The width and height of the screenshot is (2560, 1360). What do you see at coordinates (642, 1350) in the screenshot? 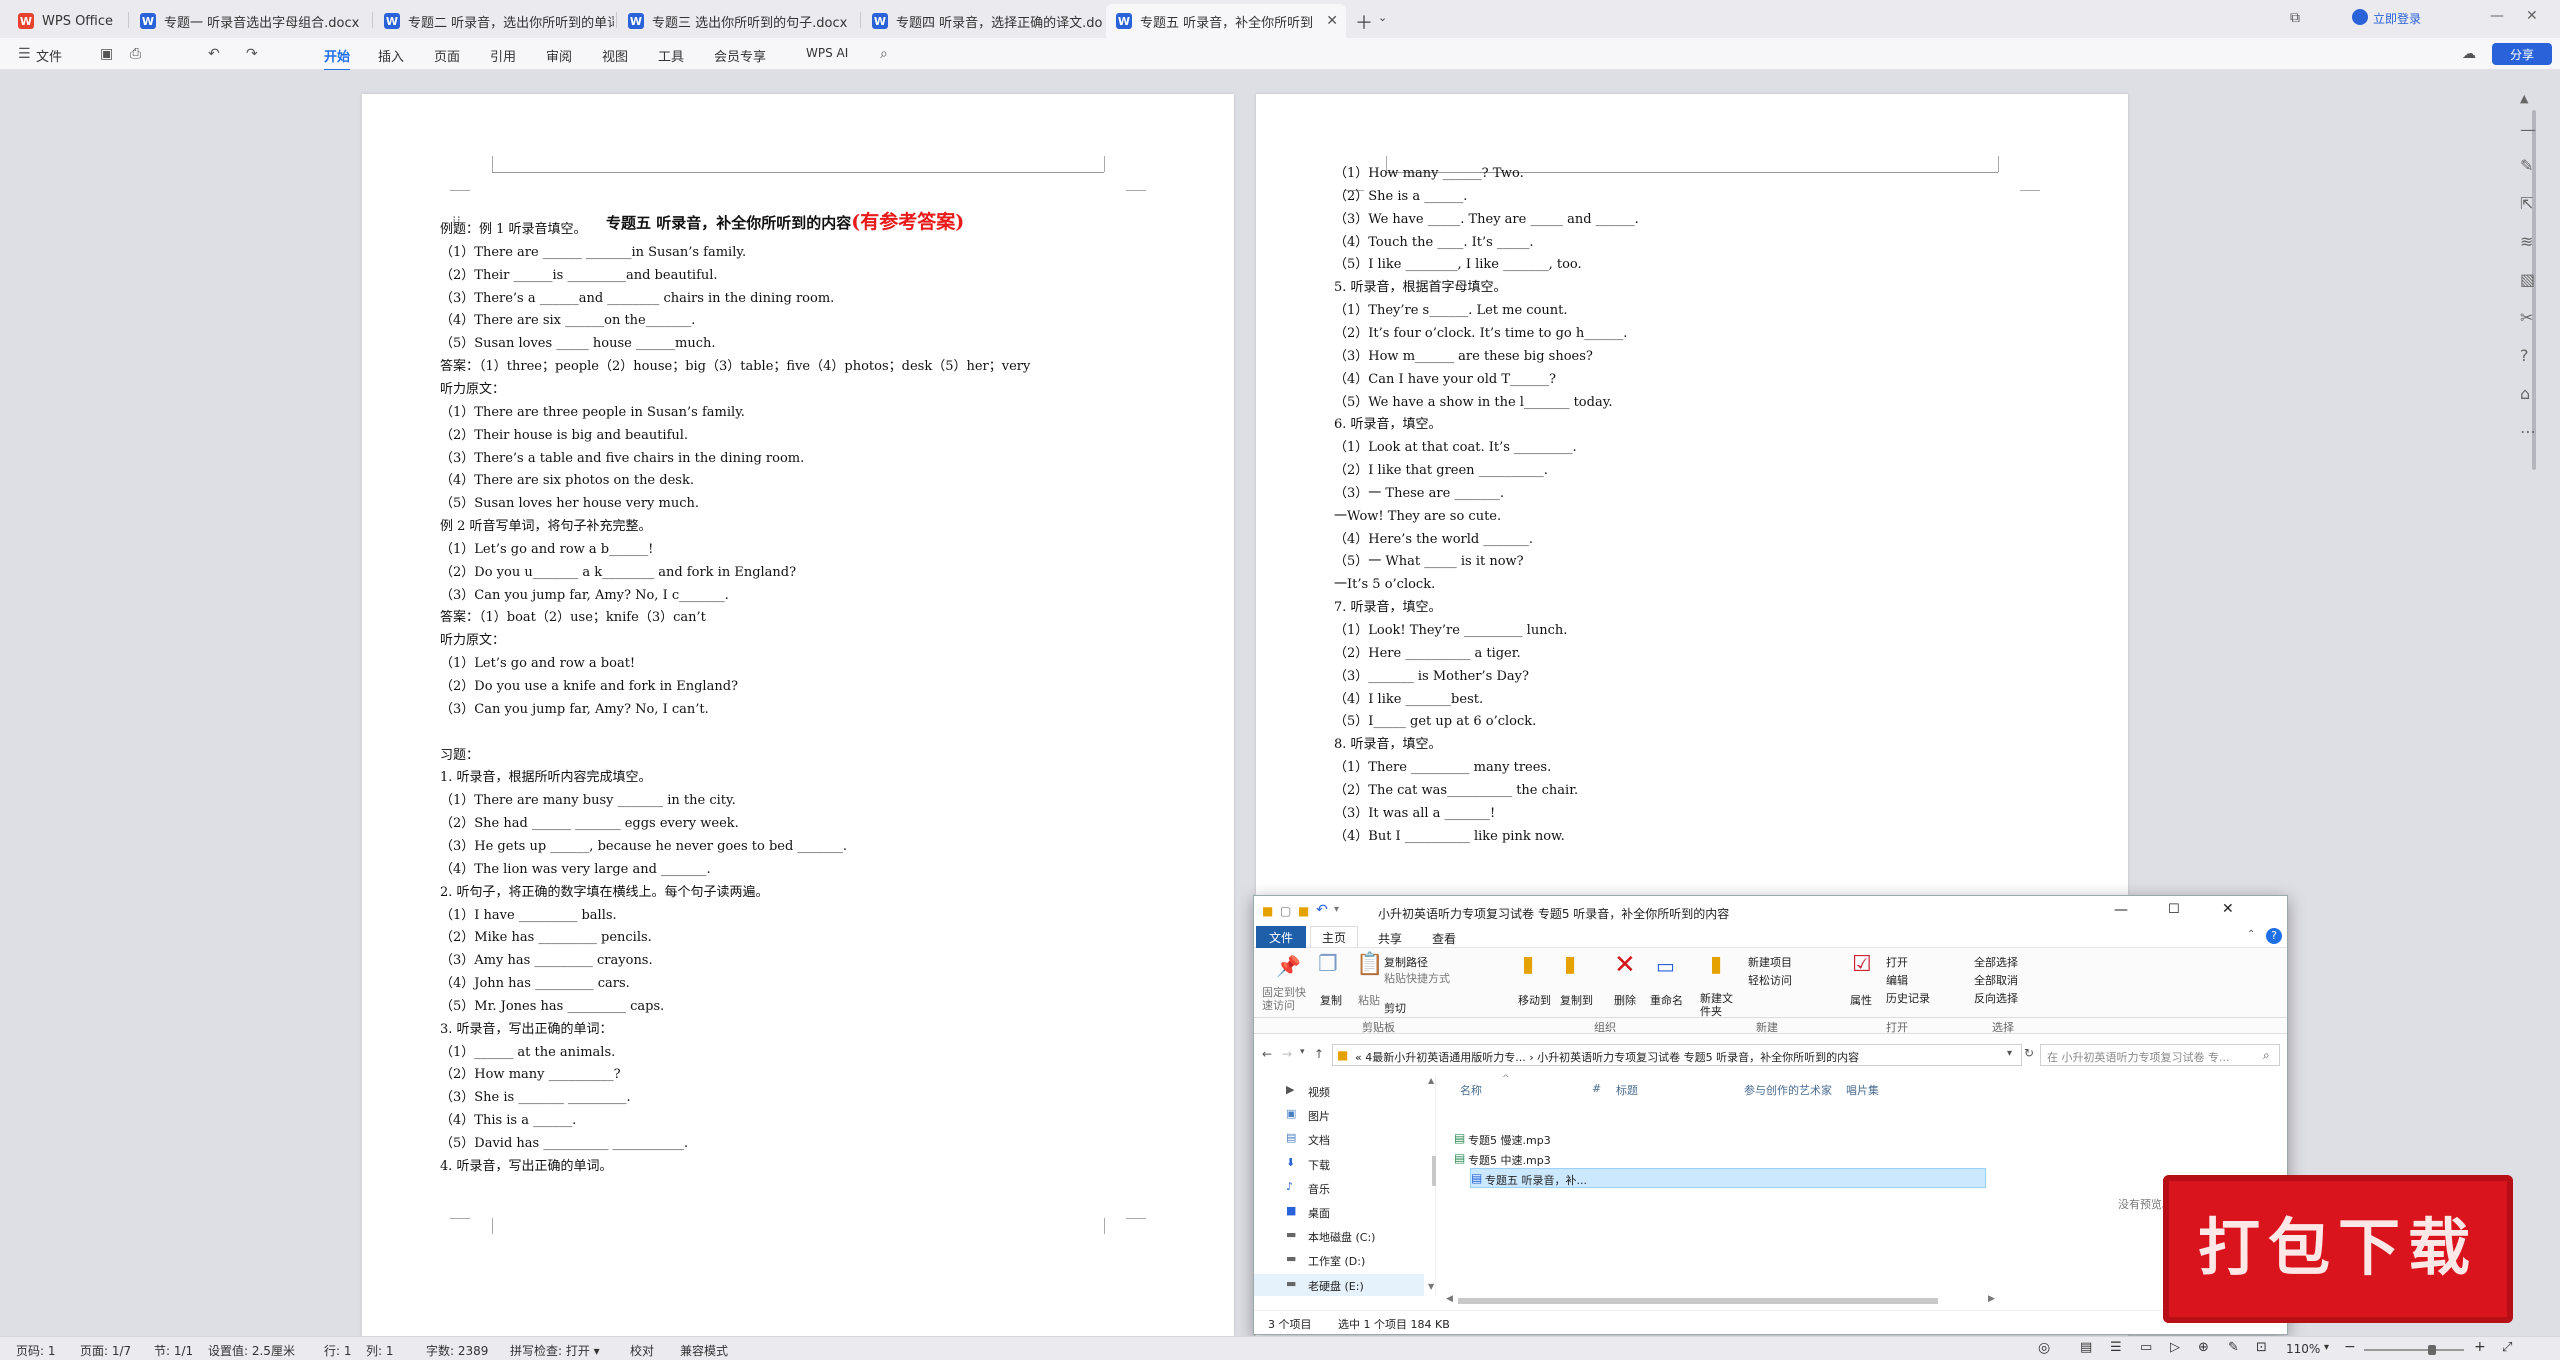
I see `status-proofread: 校对` at bounding box center [642, 1350].